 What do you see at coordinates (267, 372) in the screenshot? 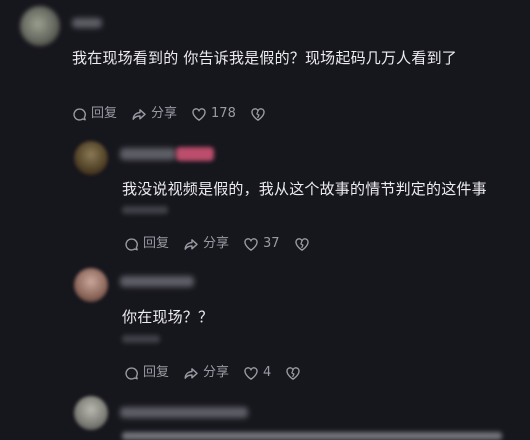
I see `like-count: 4` at bounding box center [267, 372].